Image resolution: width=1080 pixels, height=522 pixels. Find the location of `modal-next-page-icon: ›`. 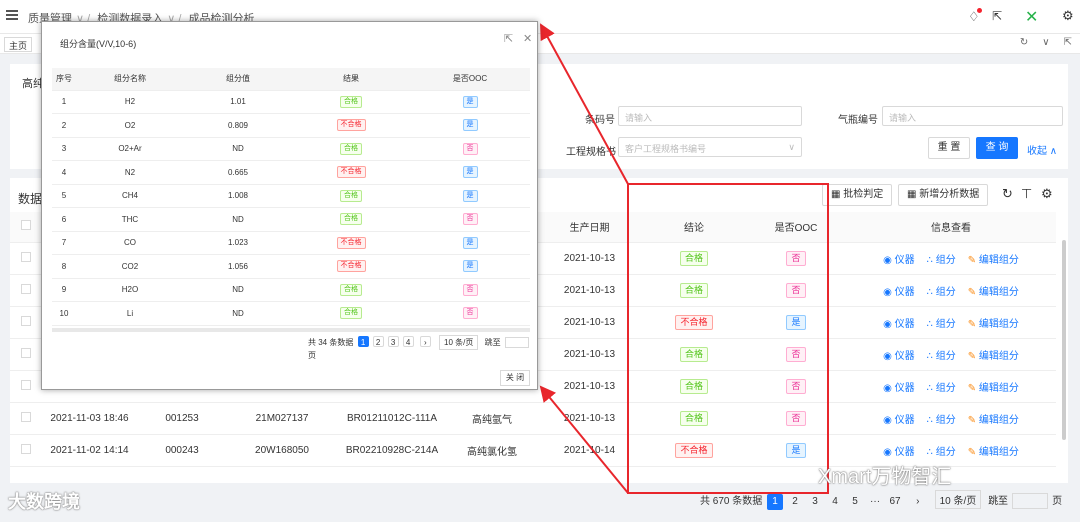

modal-next-page-icon: › is located at coordinates (425, 341).